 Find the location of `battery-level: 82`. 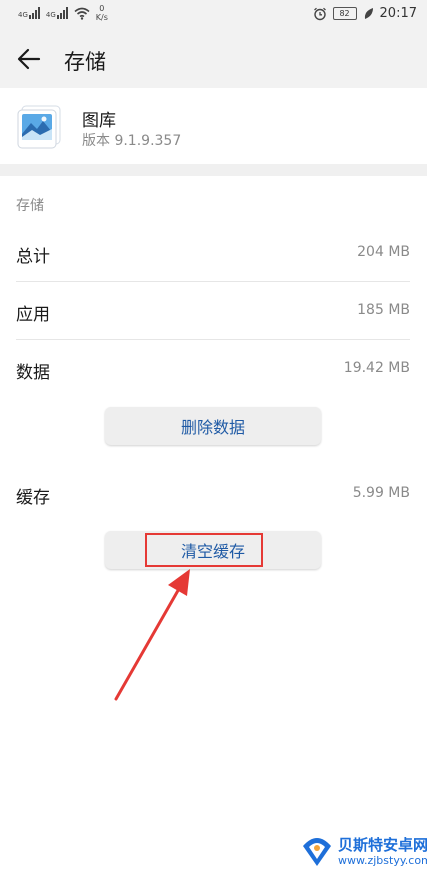

battery-level: 82 is located at coordinates (344, 13).